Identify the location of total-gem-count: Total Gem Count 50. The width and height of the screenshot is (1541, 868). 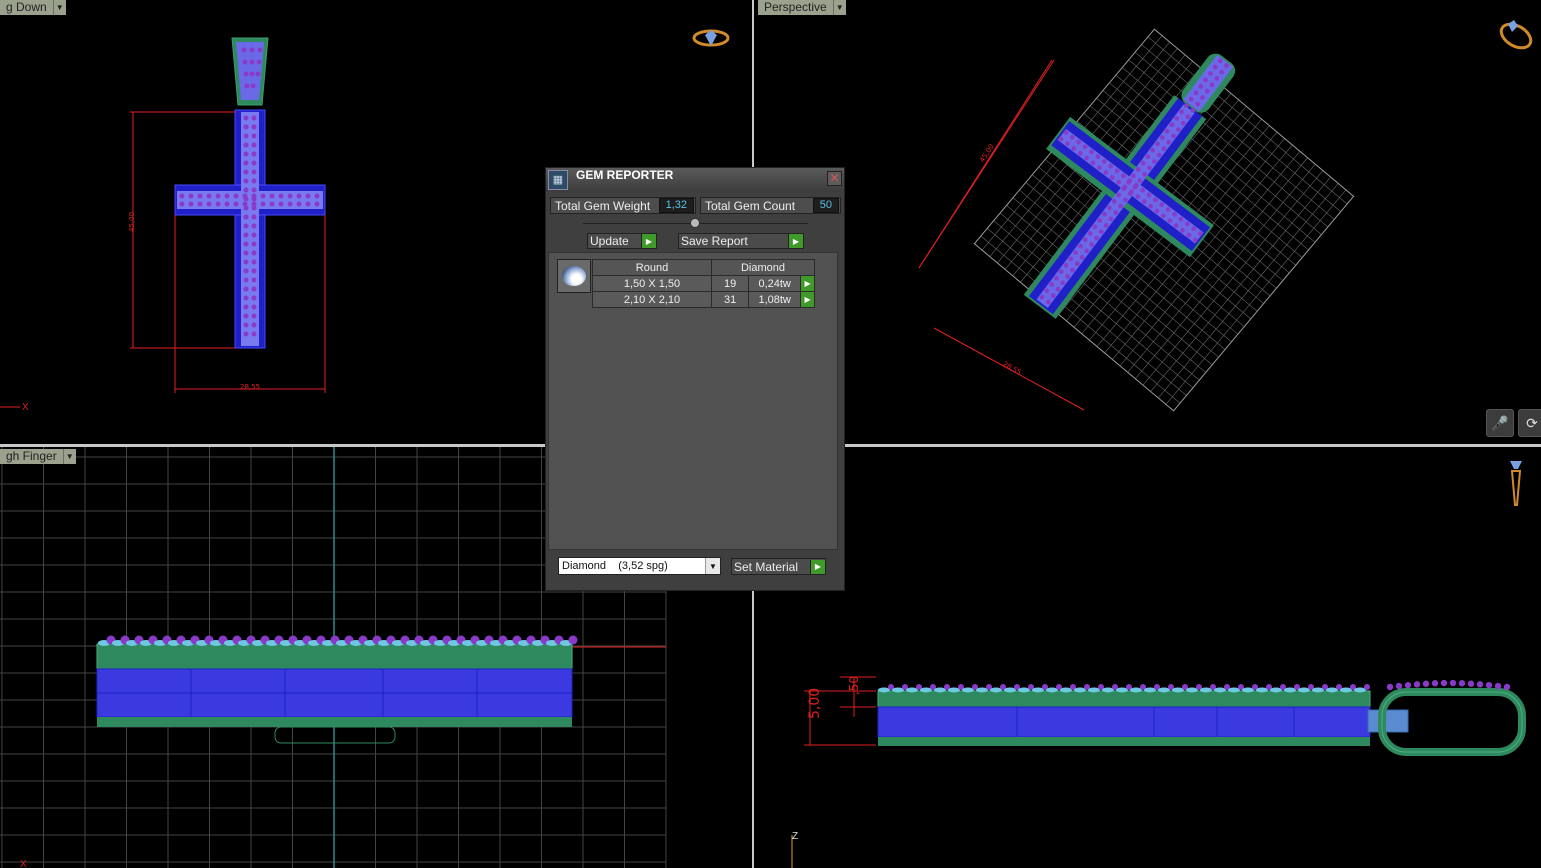
(770, 205).